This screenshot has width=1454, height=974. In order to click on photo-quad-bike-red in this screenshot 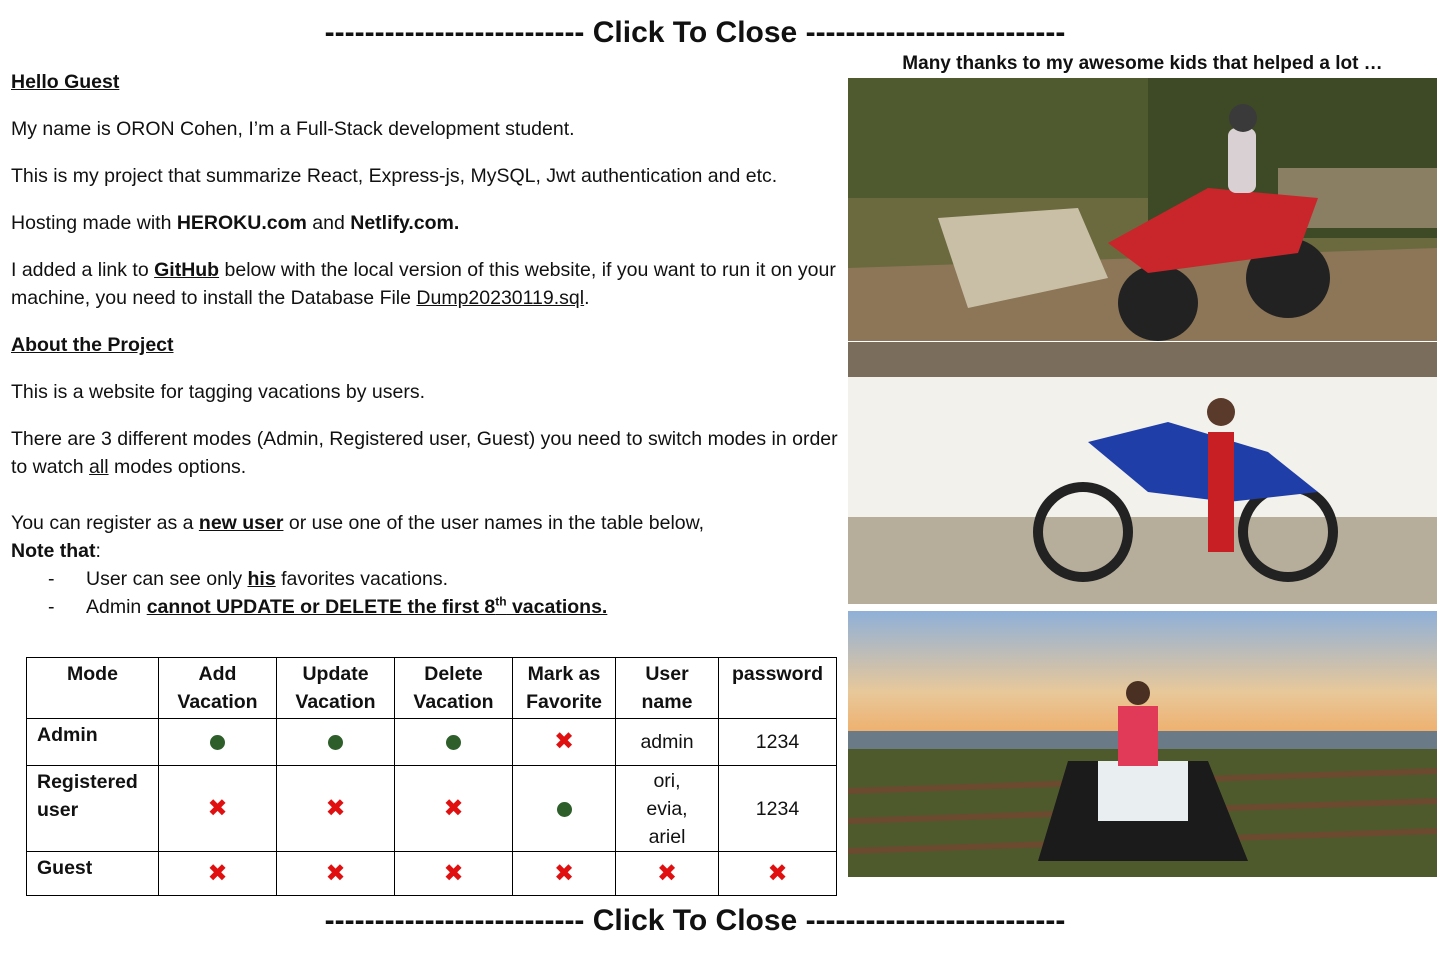, I will do `click(1142, 209)`.